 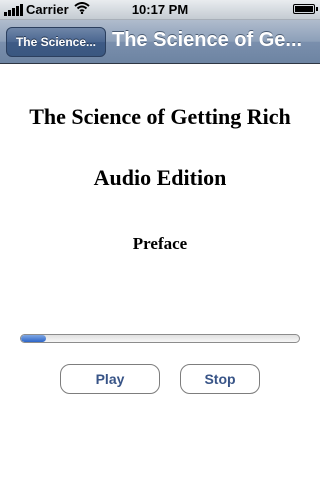 I want to click on stop-button: Stop, so click(x=220, y=379).